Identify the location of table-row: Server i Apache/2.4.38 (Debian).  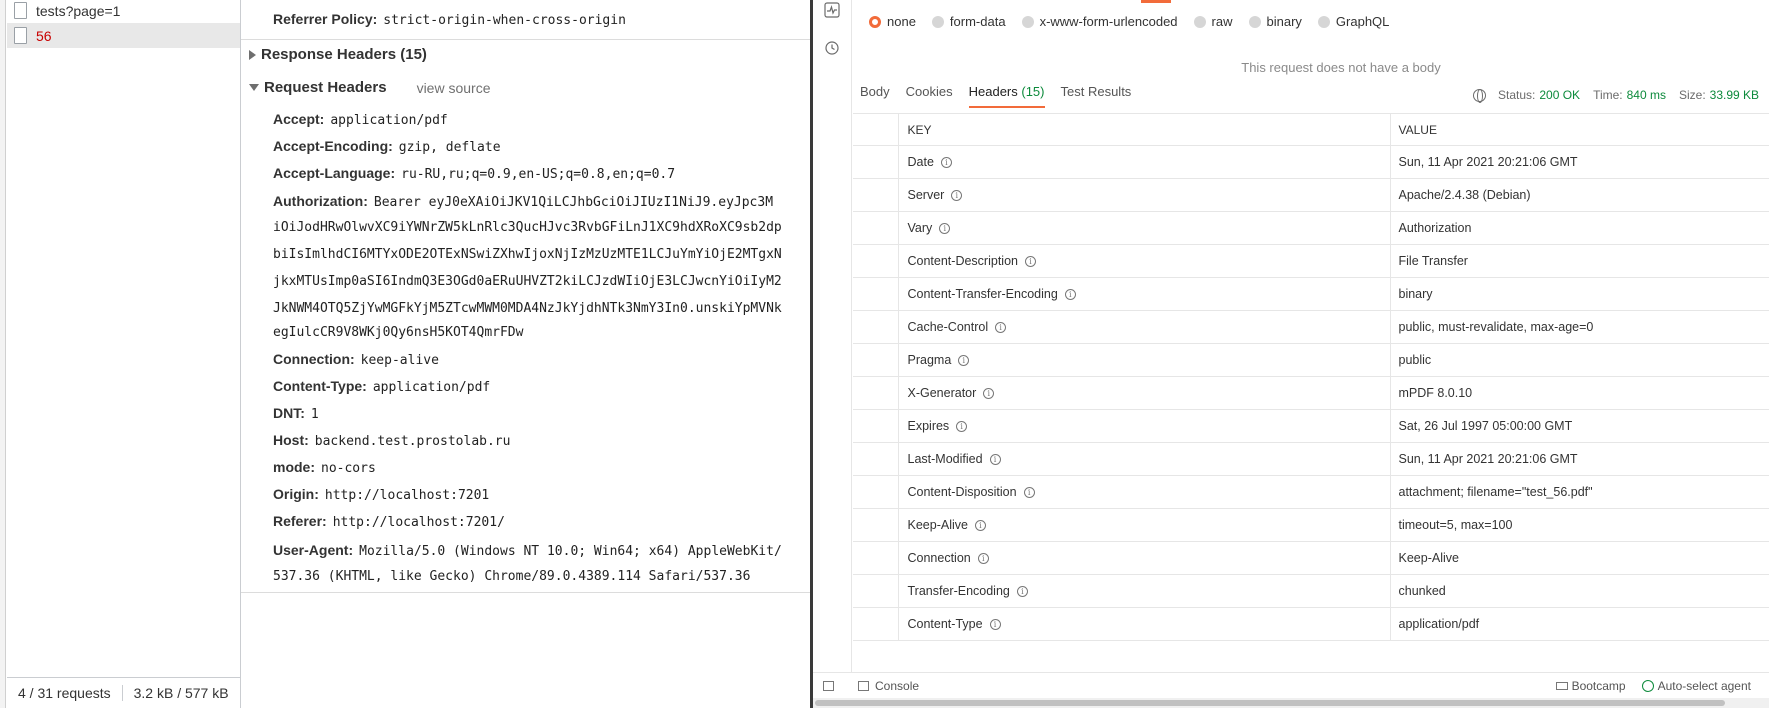
(1311, 195).